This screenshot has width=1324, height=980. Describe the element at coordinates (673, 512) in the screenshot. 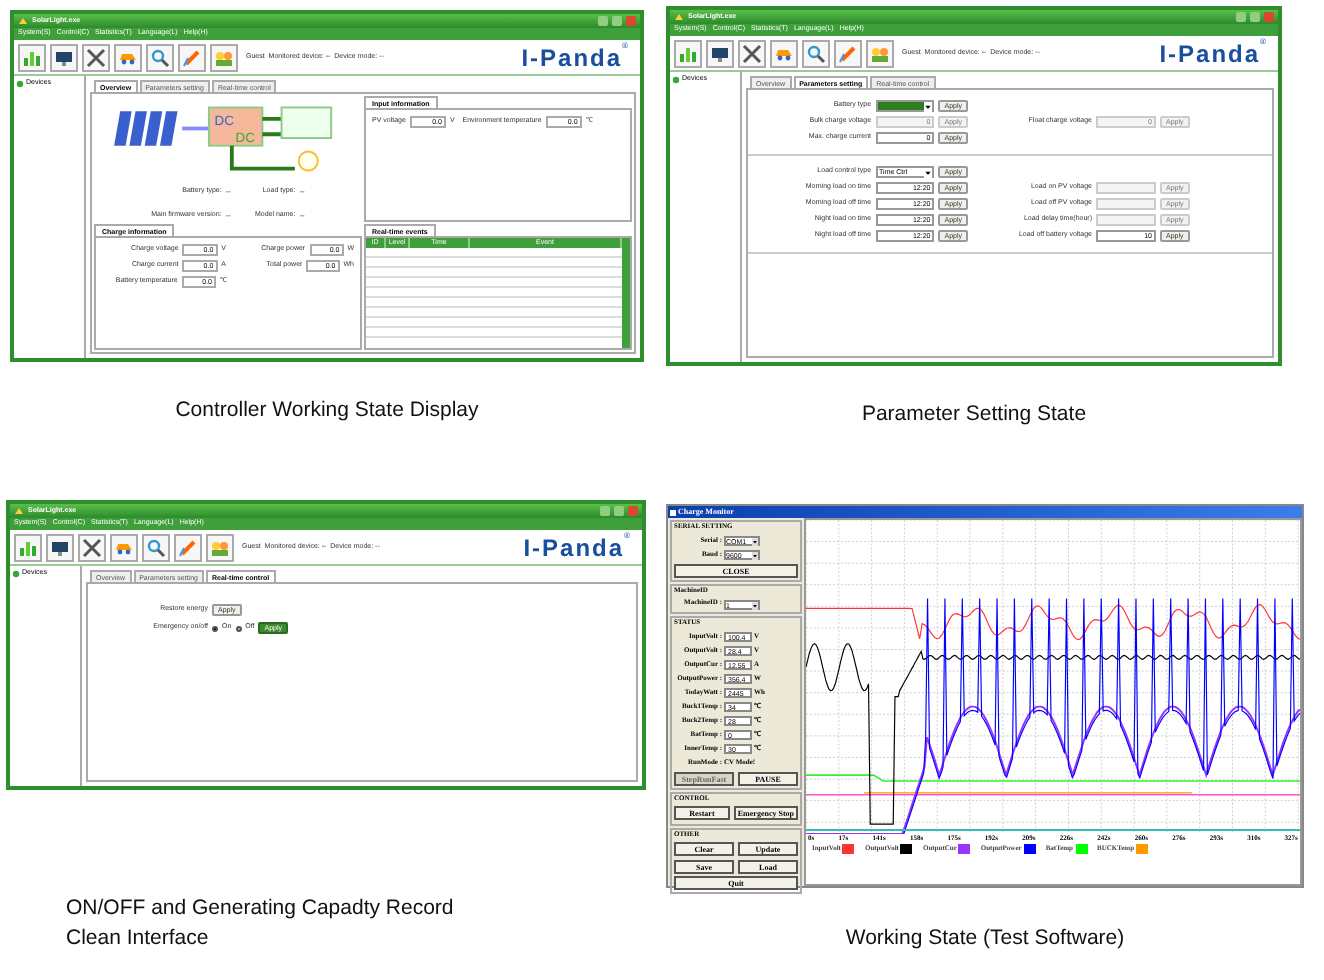

I see `app-icon` at that location.